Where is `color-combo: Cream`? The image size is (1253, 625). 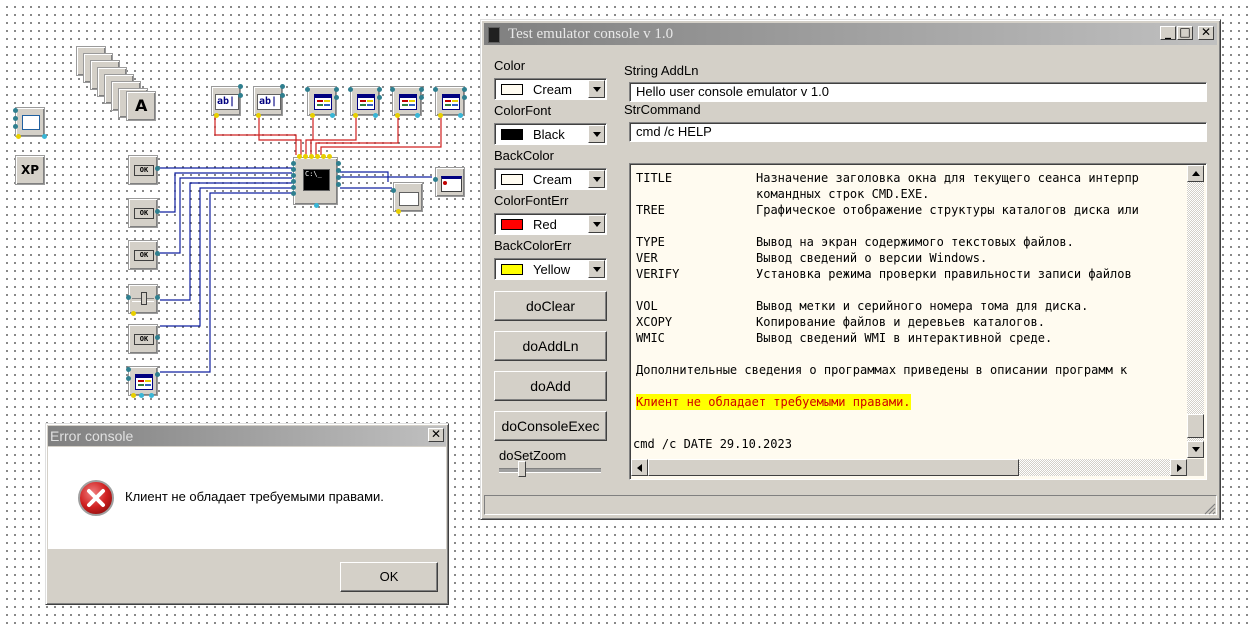
color-combo: Cream is located at coordinates (550, 89).